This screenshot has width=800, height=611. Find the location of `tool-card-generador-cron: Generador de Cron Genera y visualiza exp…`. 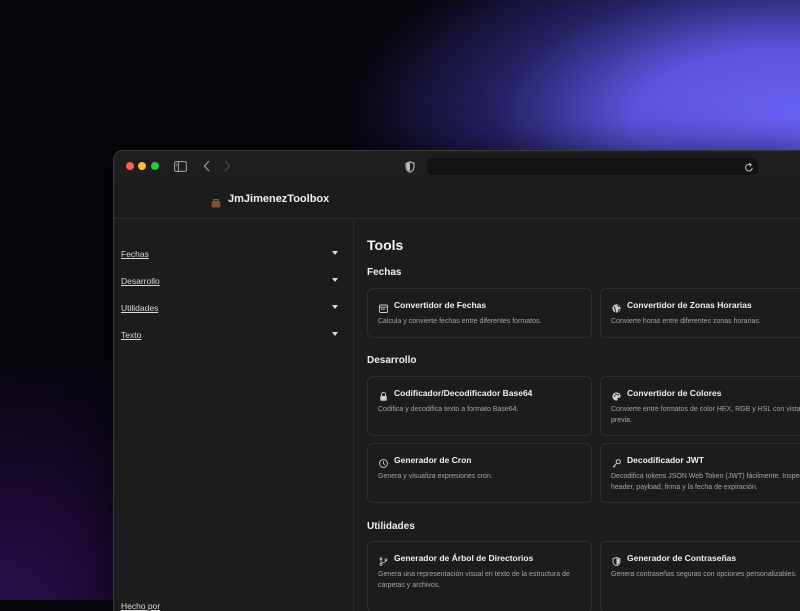

tool-card-generador-cron: Generador de Cron Genera y visualiza exp… is located at coordinates (479, 473).